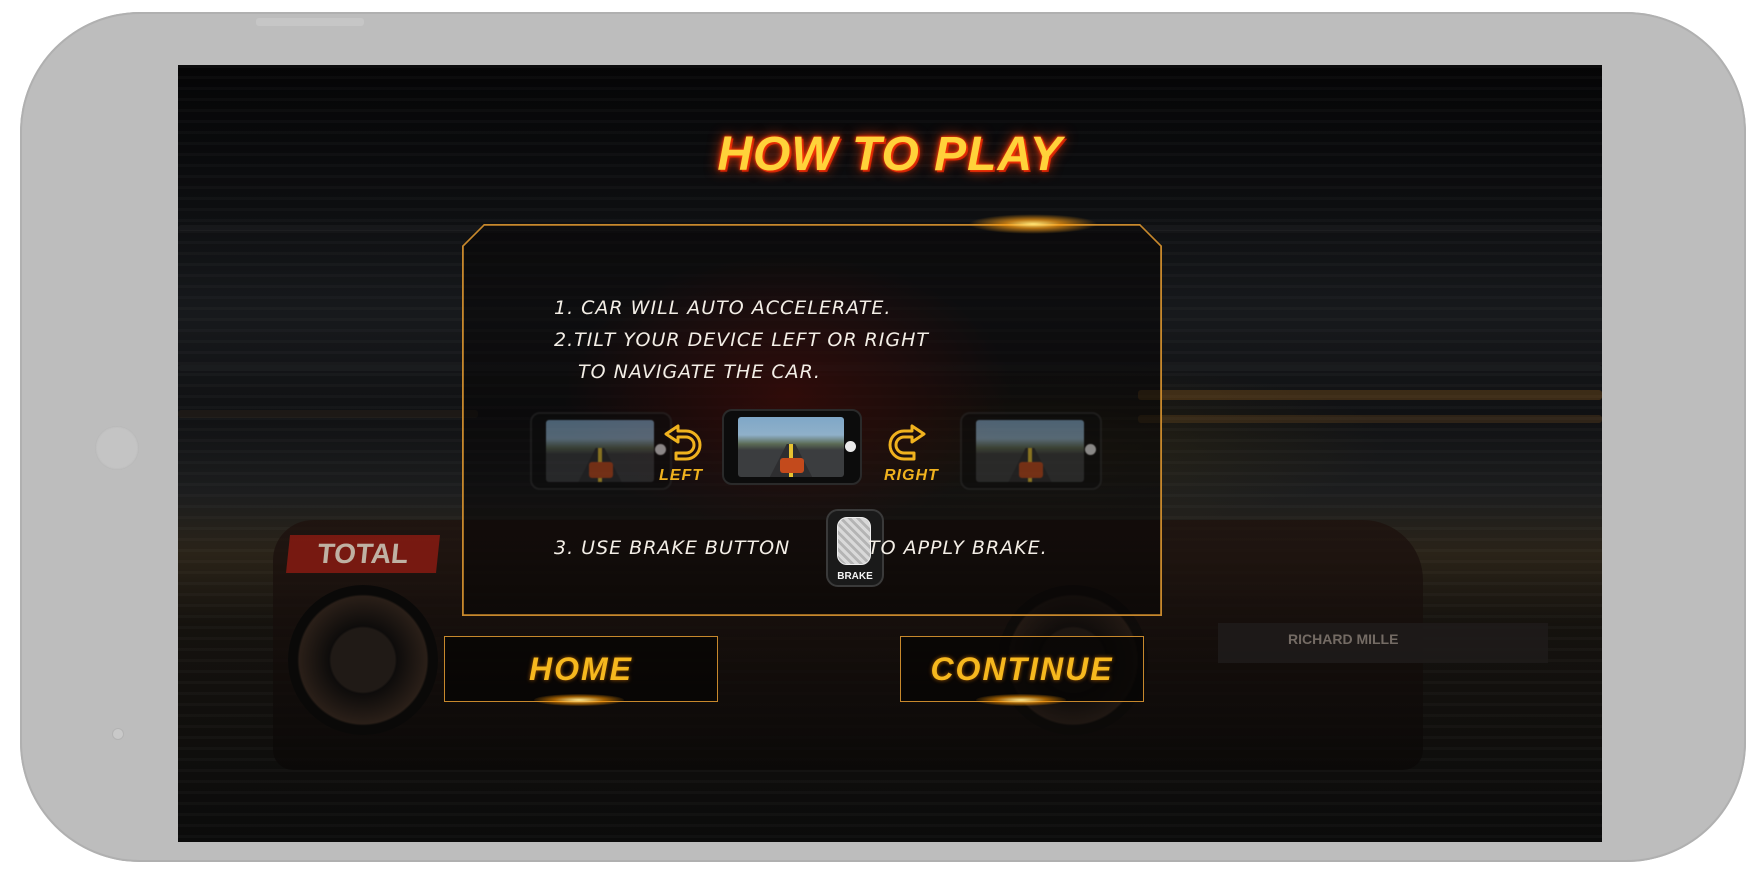 This screenshot has width=1764, height=871. What do you see at coordinates (310, 22) in the screenshot?
I see `device-top-button` at bounding box center [310, 22].